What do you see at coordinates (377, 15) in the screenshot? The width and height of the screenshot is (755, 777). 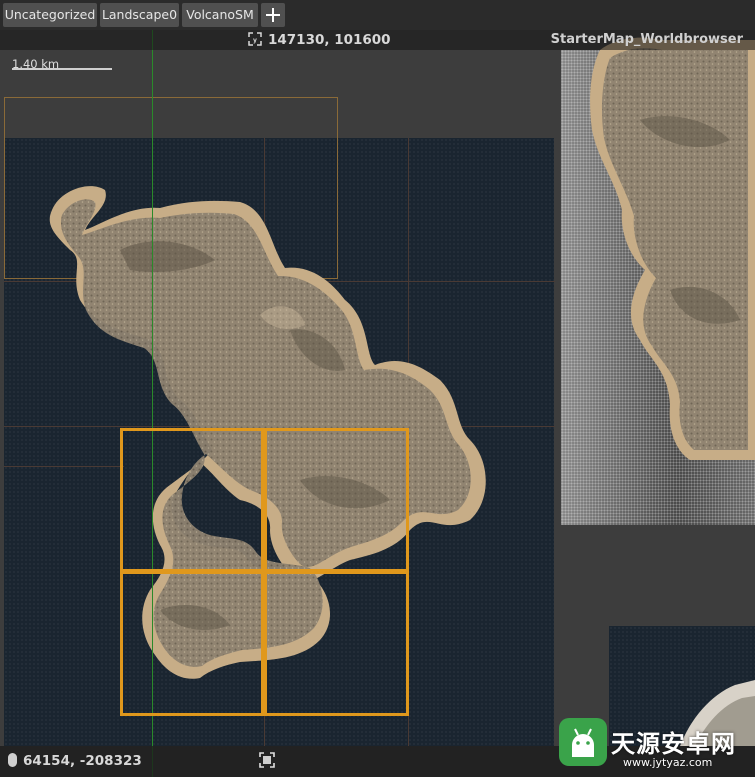 I see `level-tab-bar: Uncategorized Landscape0 VolcanoSM` at bounding box center [377, 15].